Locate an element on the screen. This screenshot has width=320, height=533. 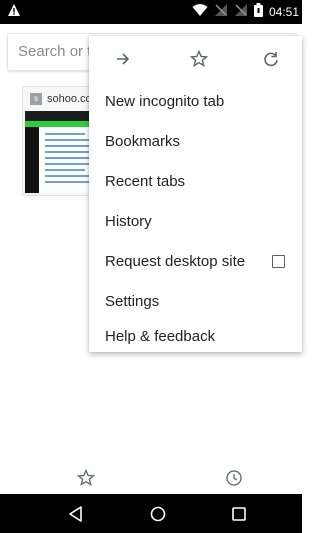
menu-item-label: Settings is located at coordinates (132, 301).